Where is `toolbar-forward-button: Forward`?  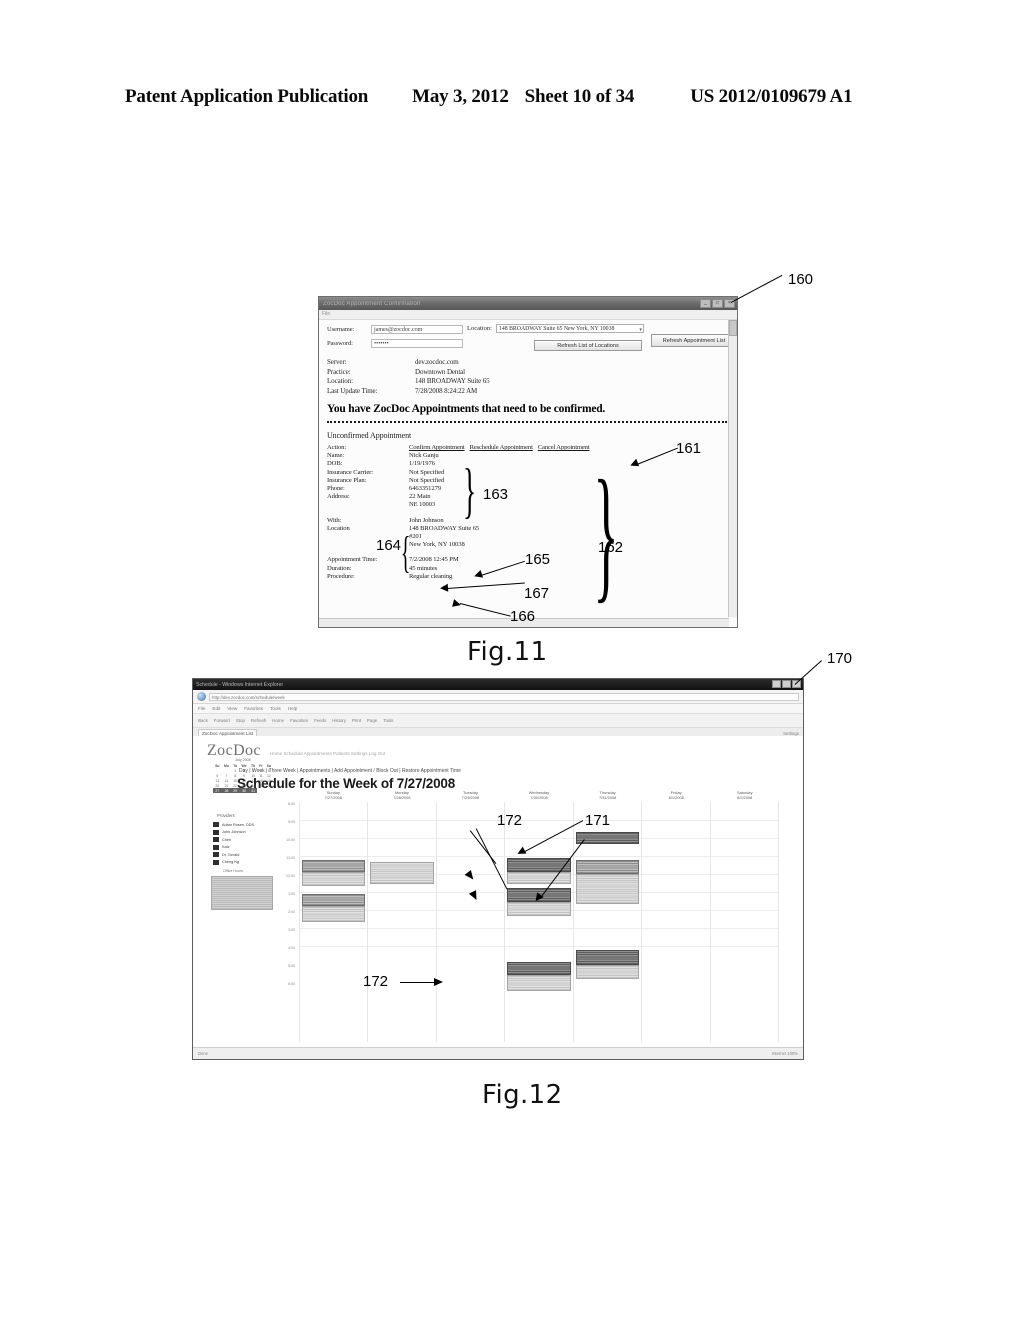
toolbar-forward-button: Forward is located at coordinates (222, 720).